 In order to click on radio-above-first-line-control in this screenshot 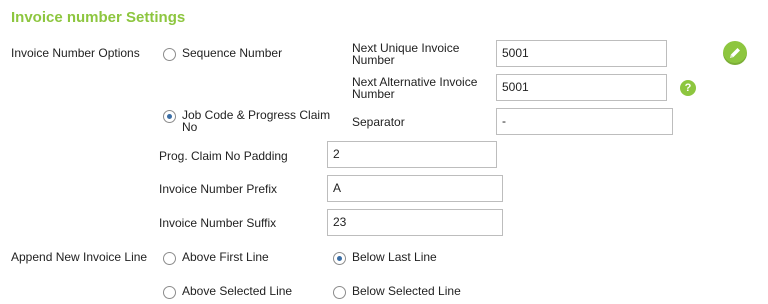, I will do `click(169, 258)`.